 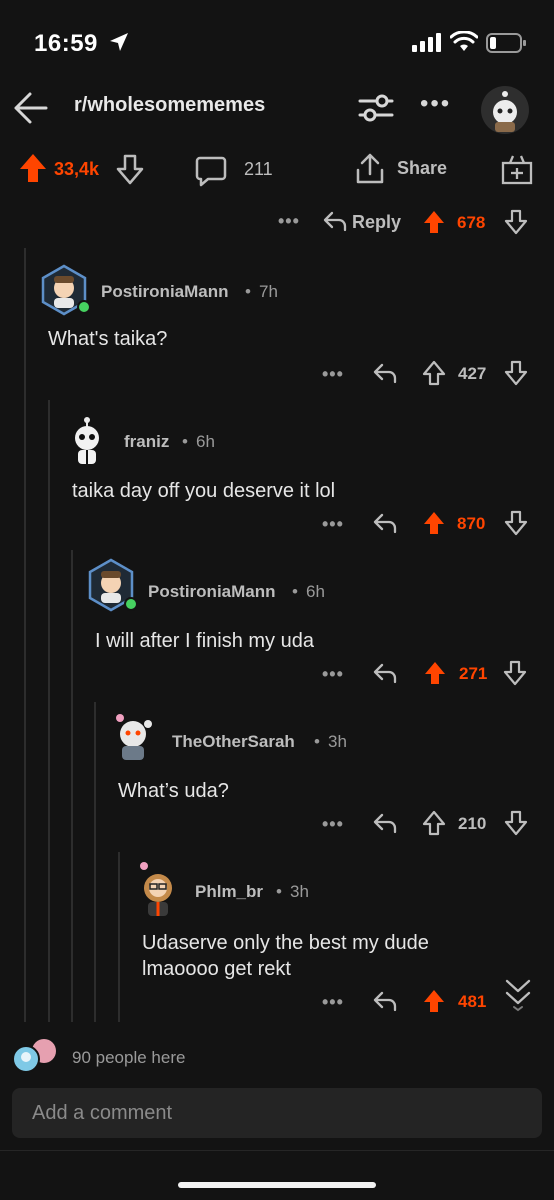 What do you see at coordinates (376, 108) in the screenshot?
I see `filter-sliders-icon` at bounding box center [376, 108].